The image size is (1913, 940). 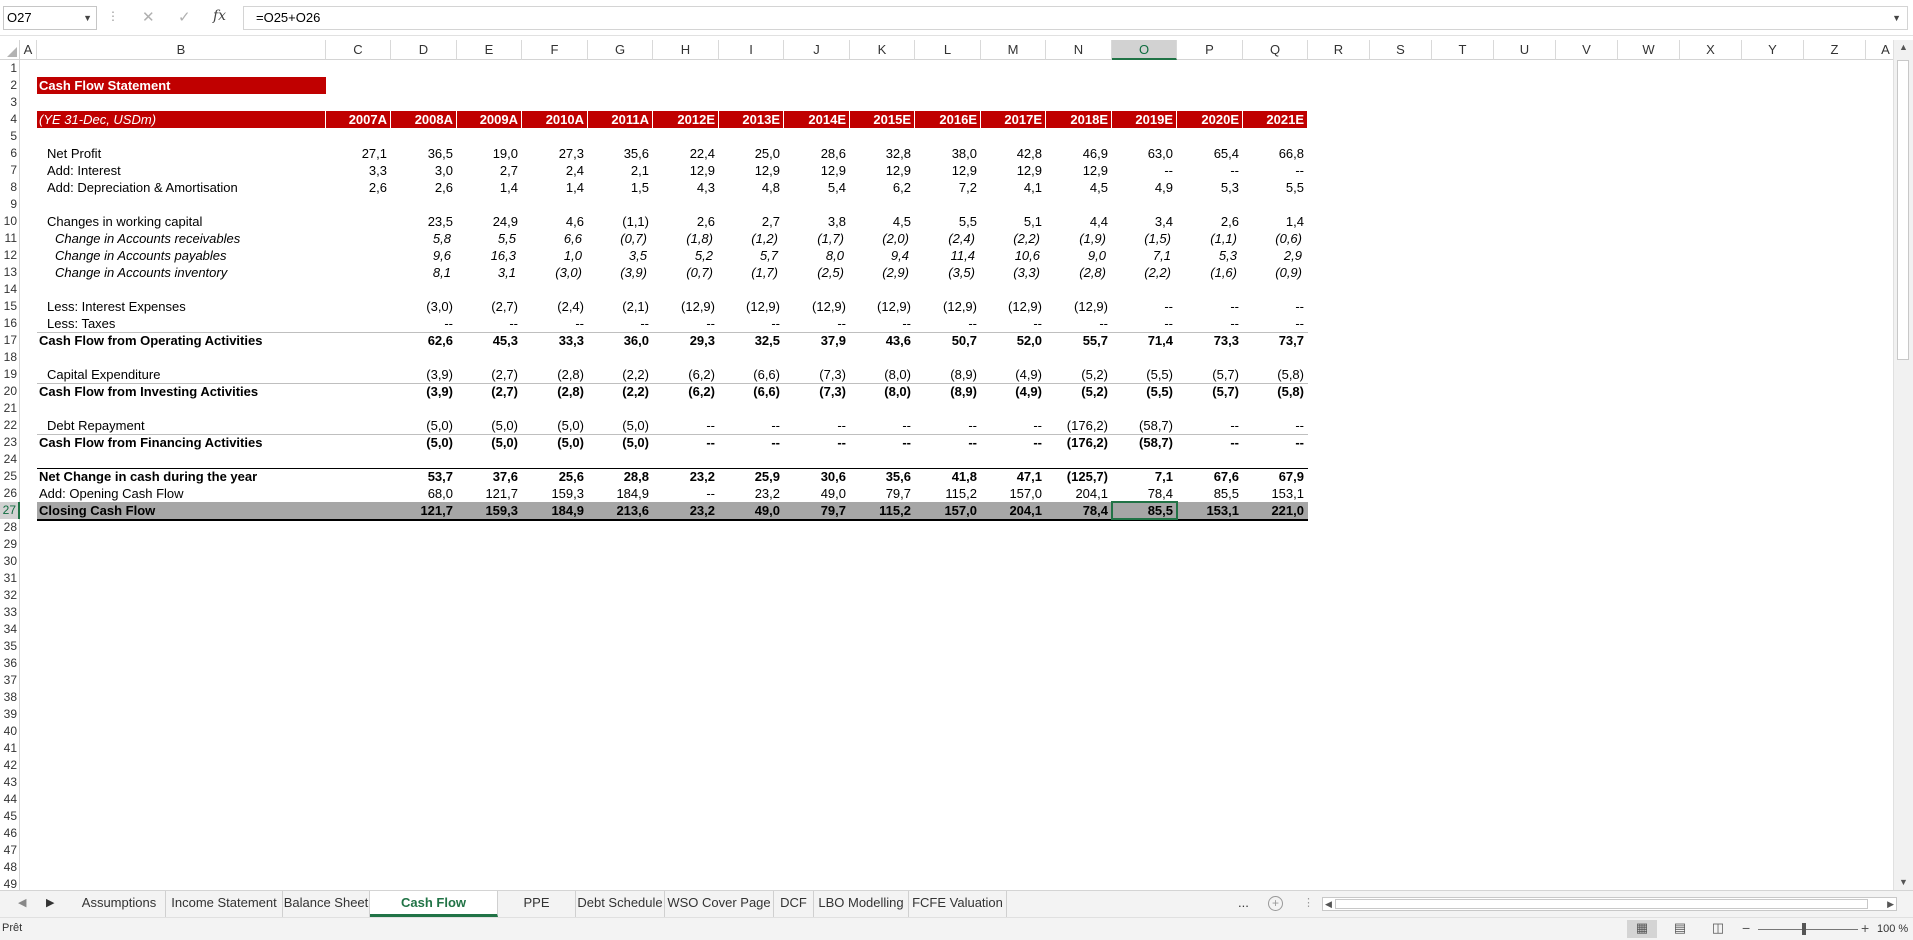 What do you see at coordinates (1079, 153) in the screenshot?
I see `value-cell: 46,9` at bounding box center [1079, 153].